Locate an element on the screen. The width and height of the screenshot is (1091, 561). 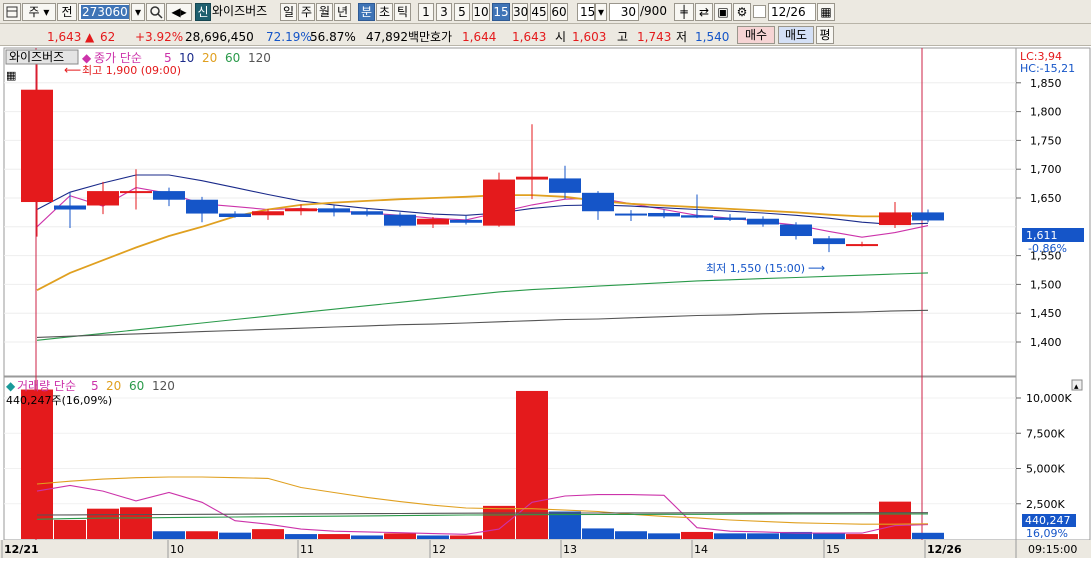
high-value: 1,743 is located at coordinates (654, 37).